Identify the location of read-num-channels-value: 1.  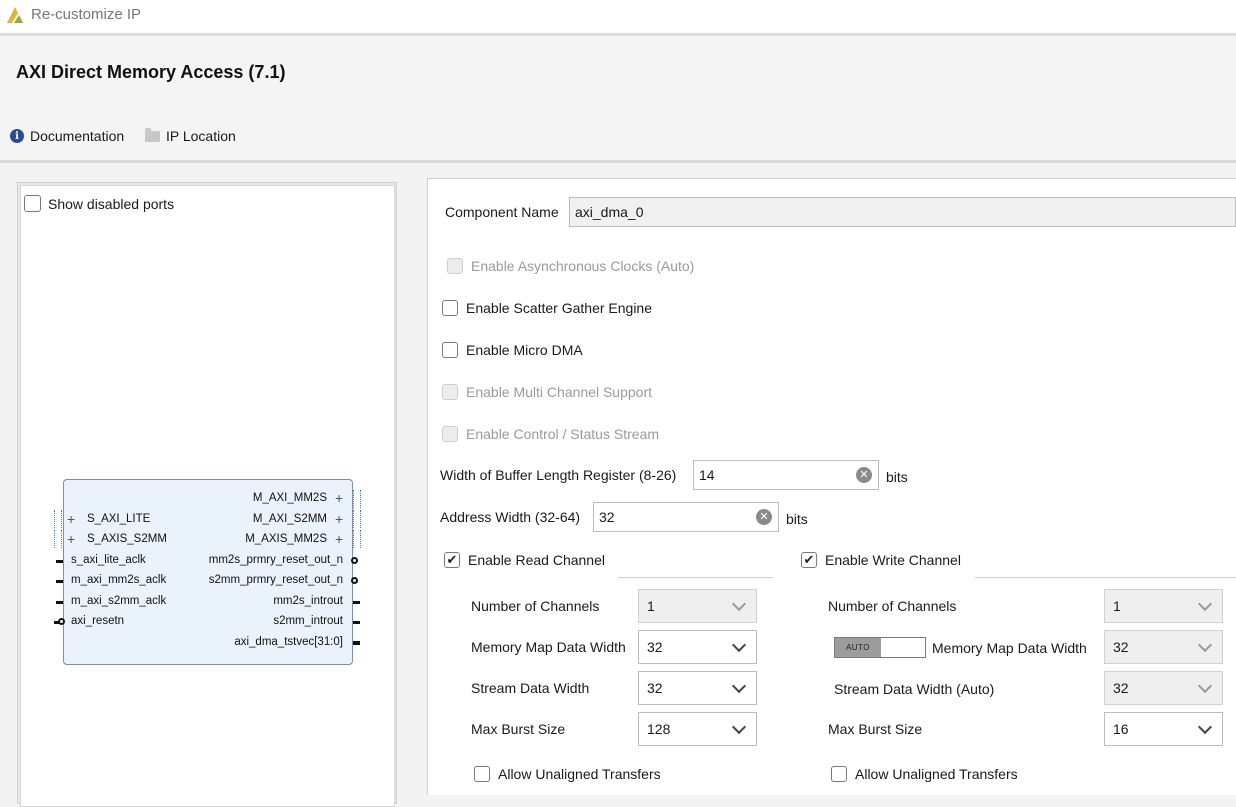
(651, 606).